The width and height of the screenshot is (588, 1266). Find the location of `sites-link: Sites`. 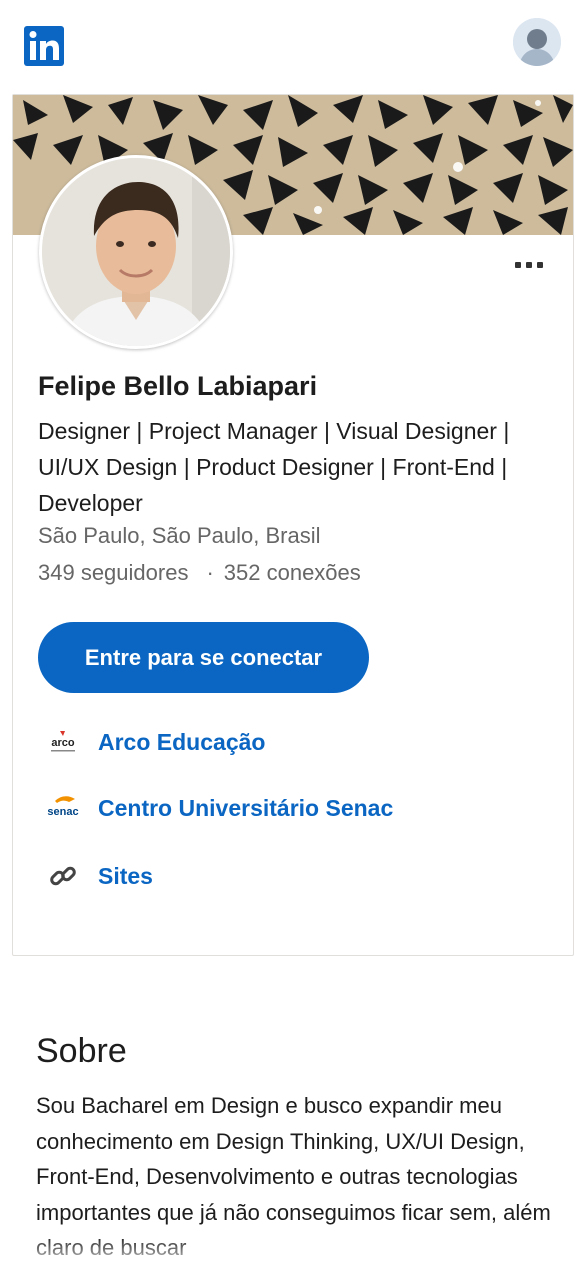

sites-link: Sites is located at coordinates (125, 876).